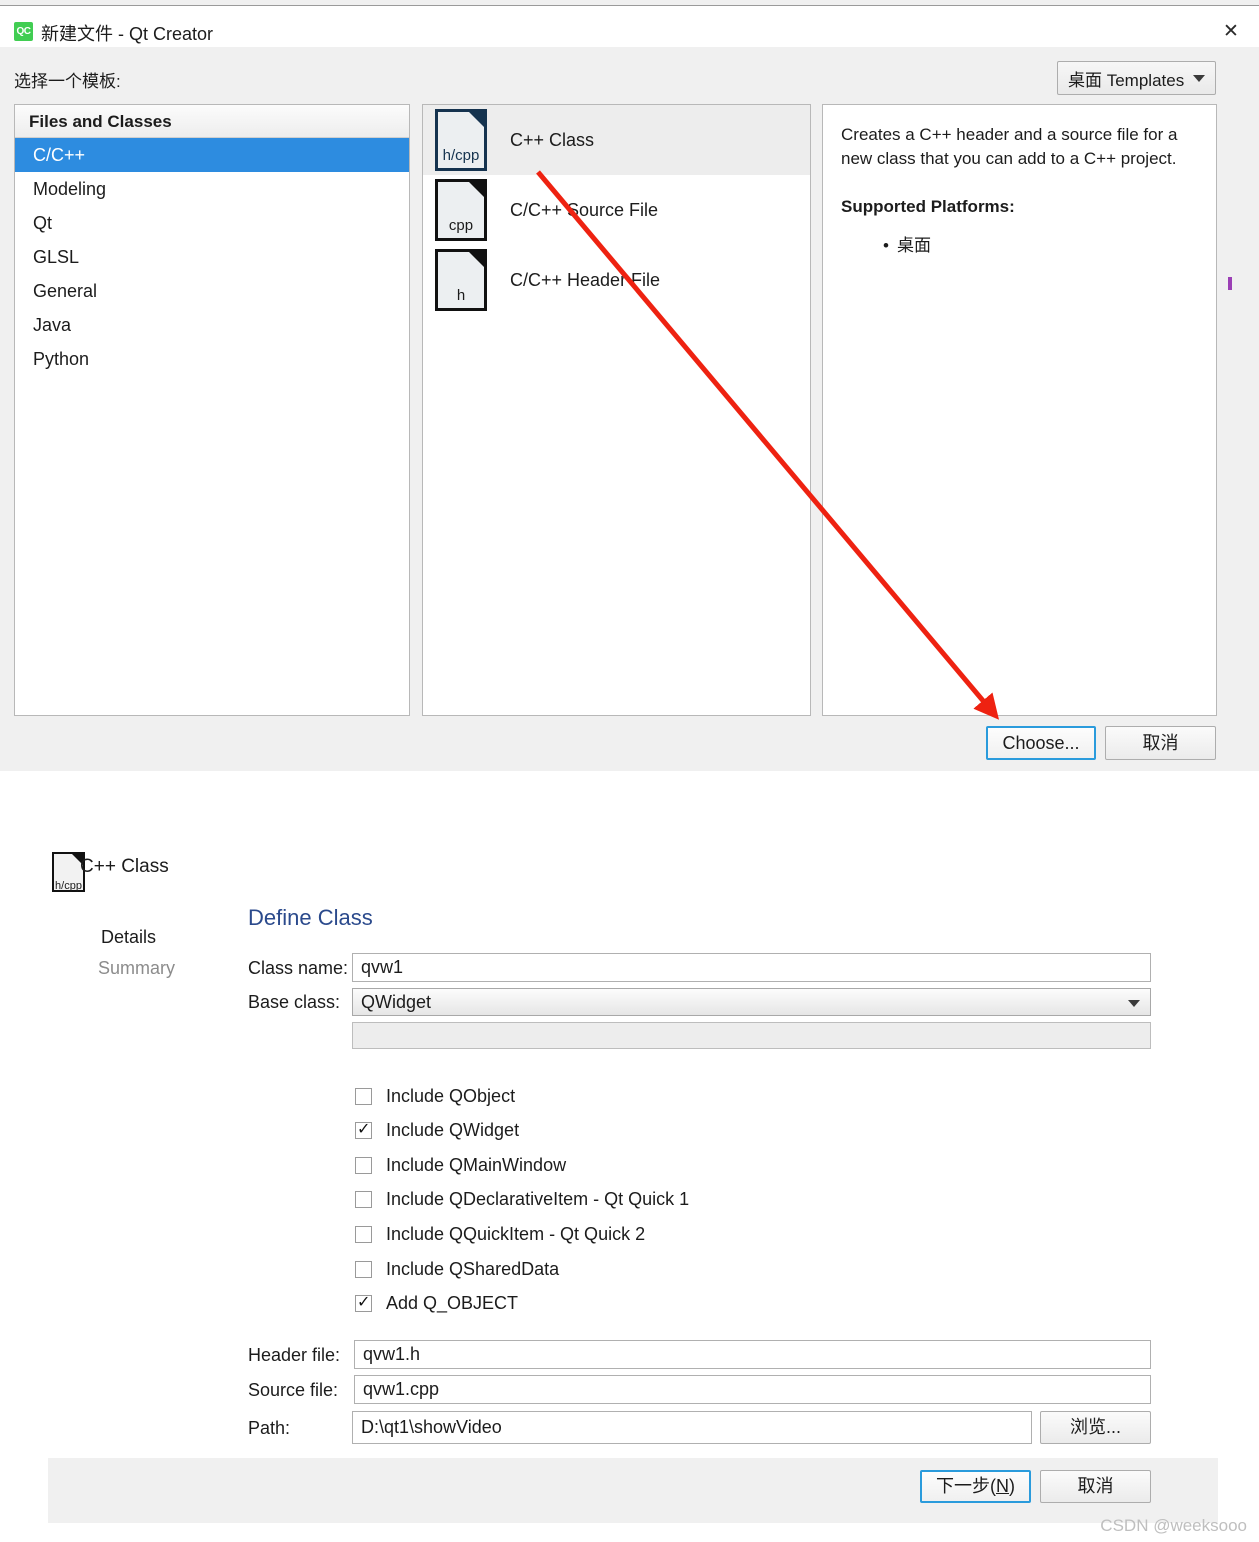  Describe the element at coordinates (752, 1354) in the screenshot. I see `header-file-input: qvw1.h` at that location.